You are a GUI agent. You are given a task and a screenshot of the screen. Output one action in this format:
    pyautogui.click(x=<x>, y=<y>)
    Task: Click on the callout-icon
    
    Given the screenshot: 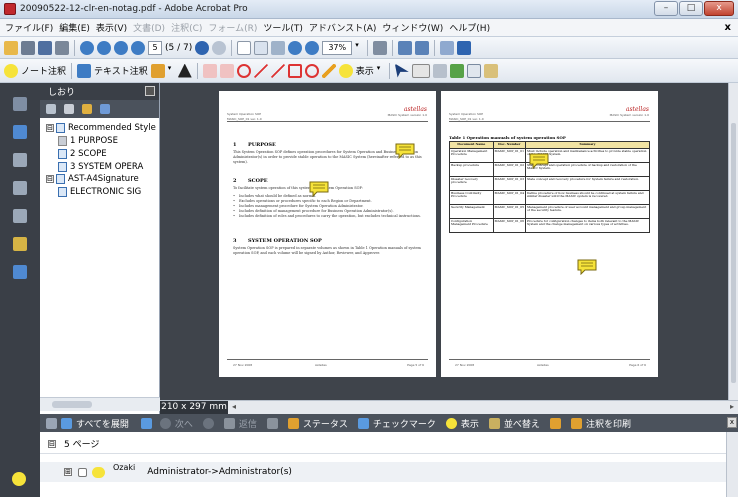 What is the action you would take?
    pyautogui.click(x=209, y=70)
    